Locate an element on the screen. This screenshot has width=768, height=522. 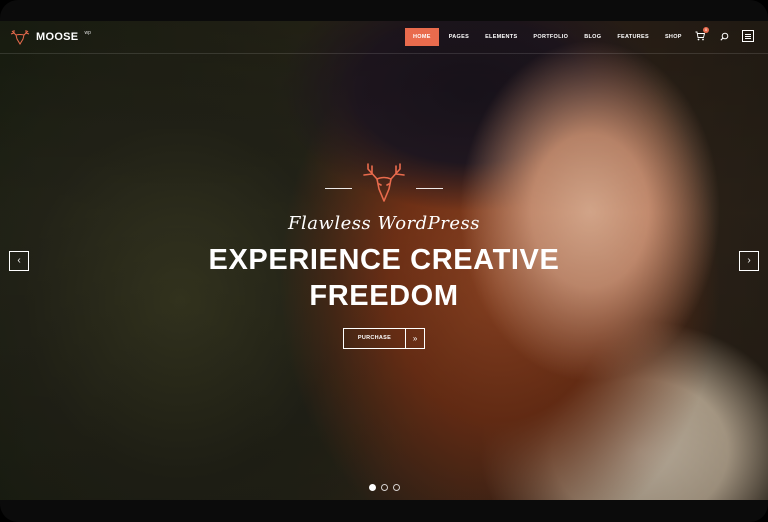
hero-emblem is located at coordinates (384, 184).